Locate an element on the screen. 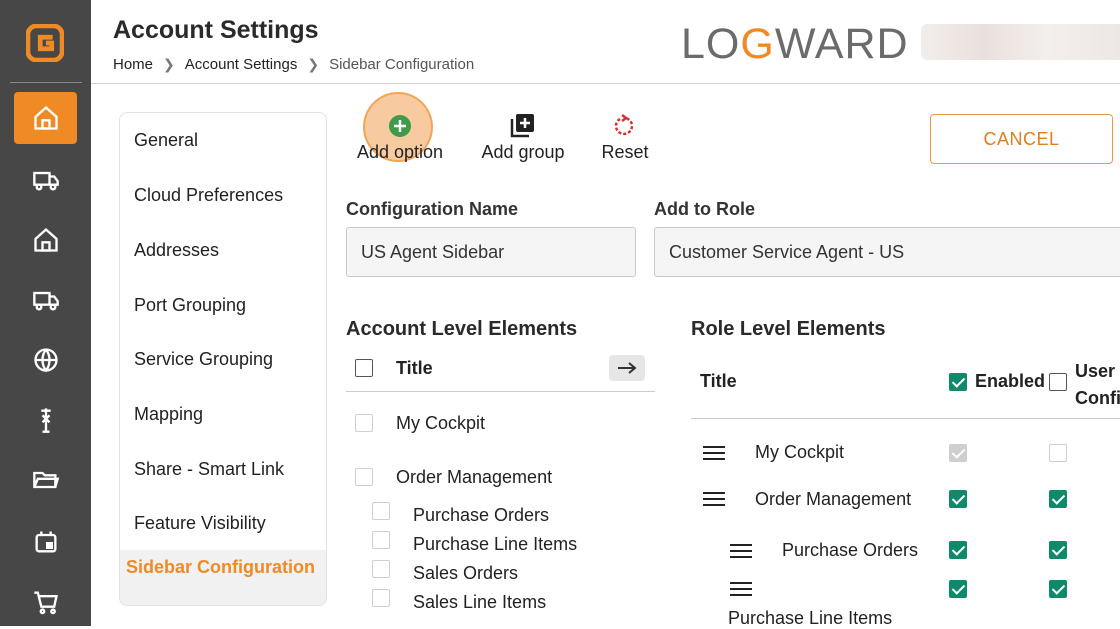 The width and height of the screenshot is (1120, 629). role-title-column: Title is located at coordinates (718, 381).